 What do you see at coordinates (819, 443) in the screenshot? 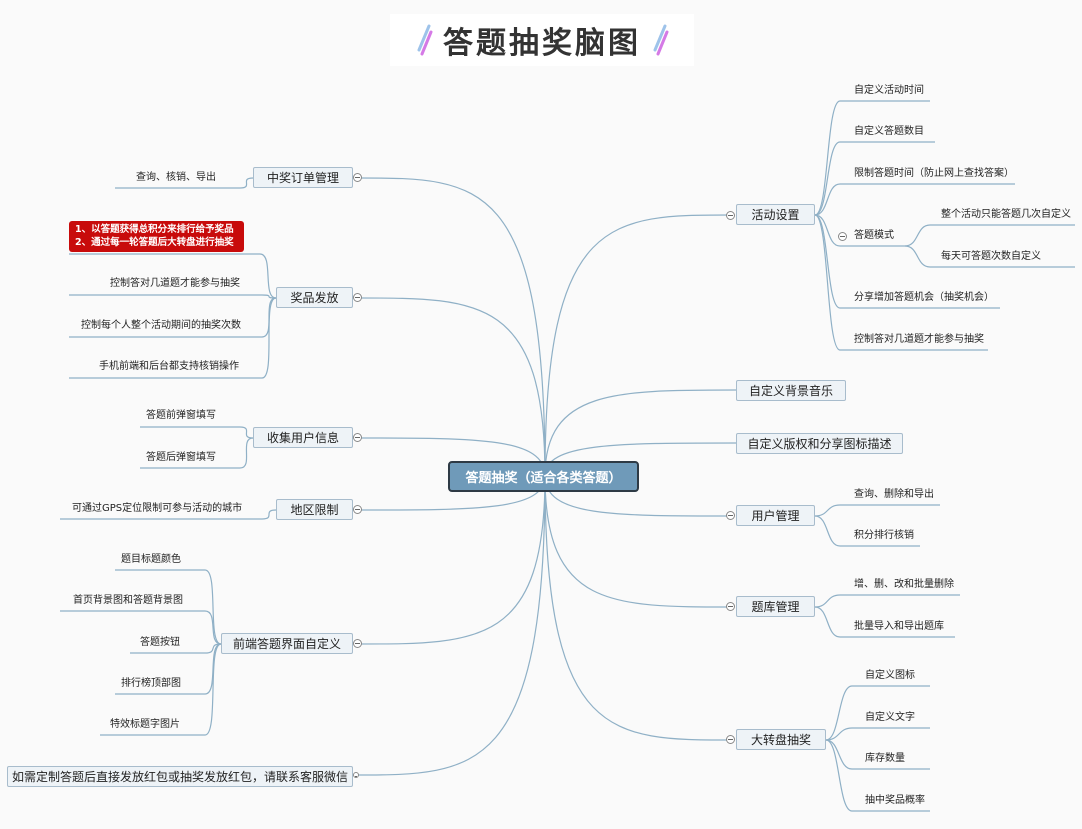
I see `node-copyright: 自定义版权和分享图标描述` at bounding box center [819, 443].